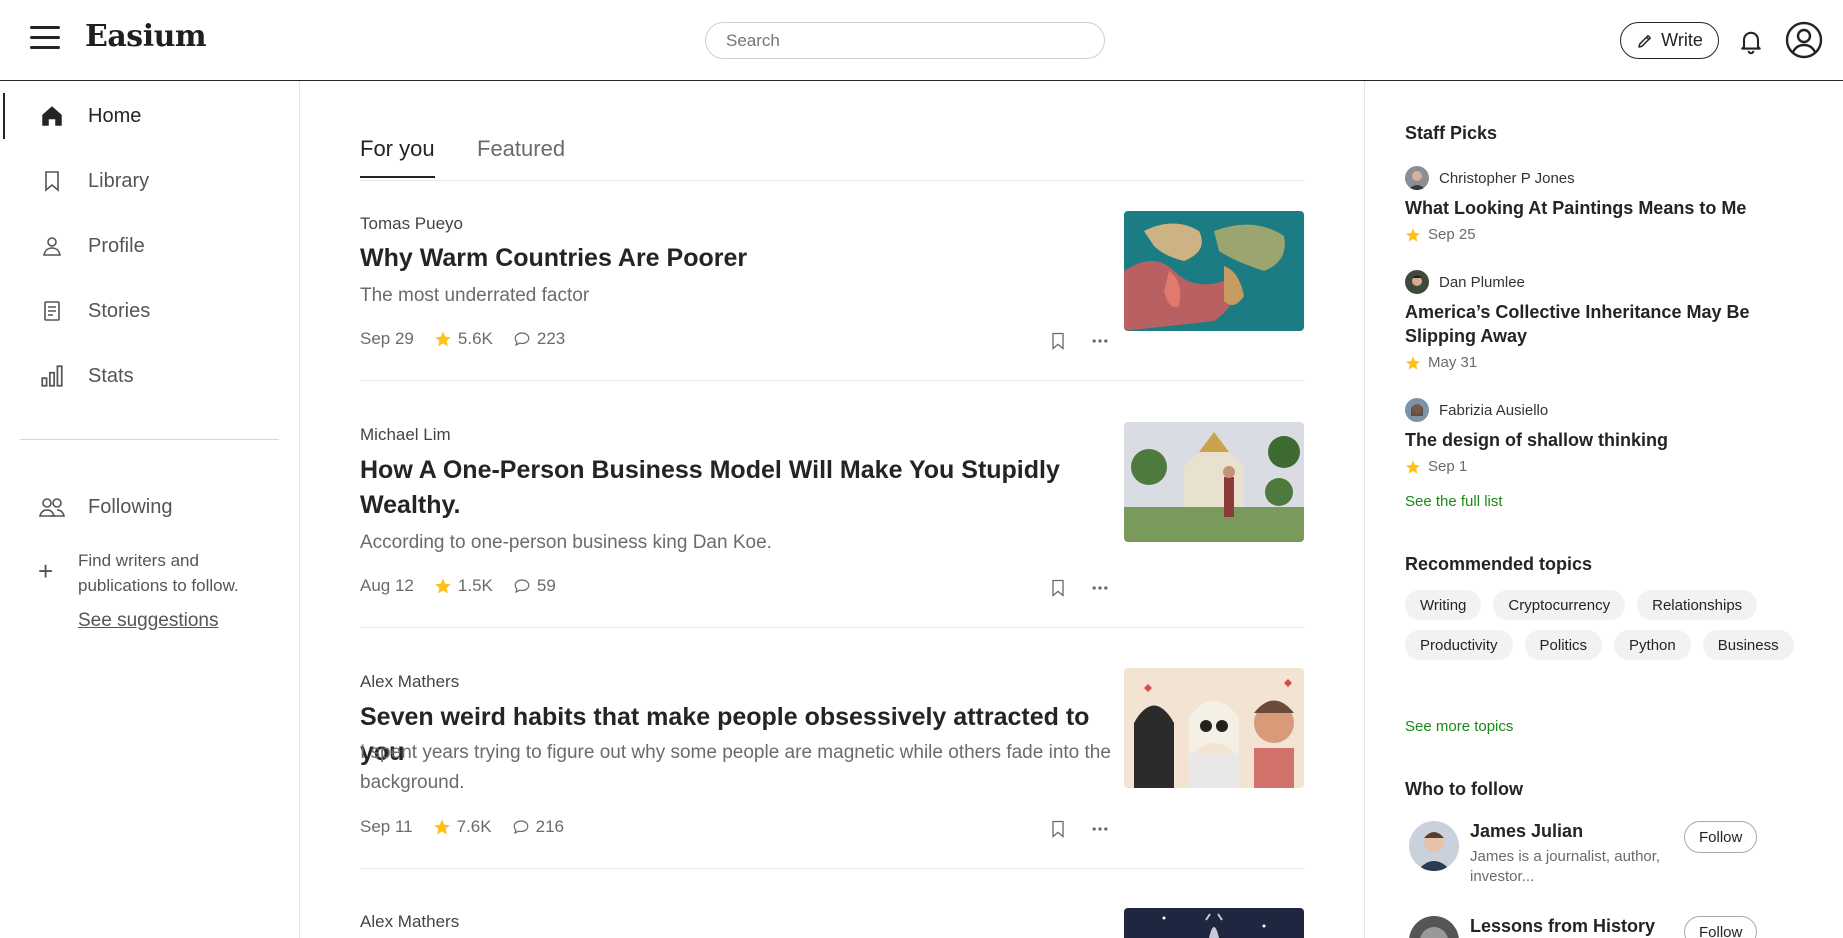 The height and width of the screenshot is (938, 1843). I want to click on feed-tabs: For you Featured, so click(832, 149).